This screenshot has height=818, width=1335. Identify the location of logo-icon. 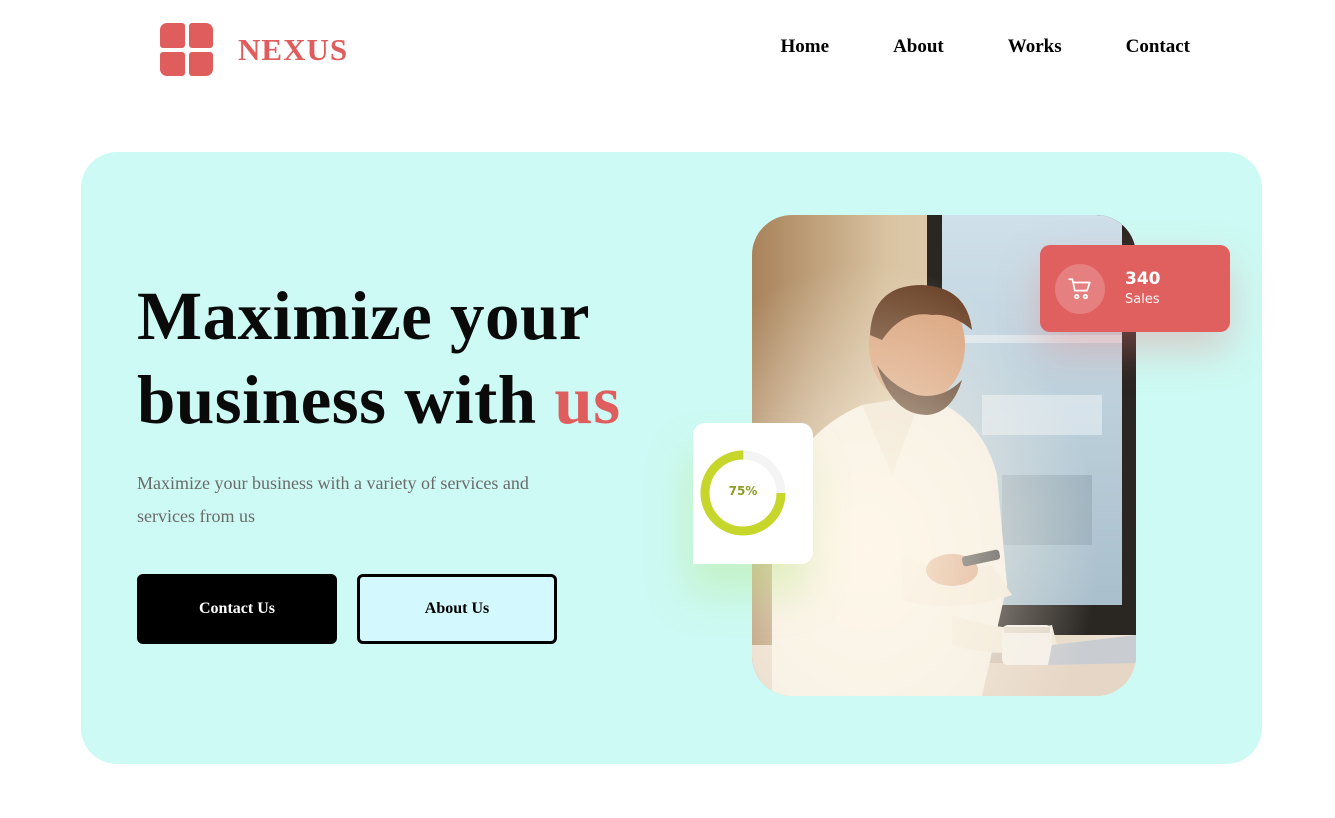
(186, 49).